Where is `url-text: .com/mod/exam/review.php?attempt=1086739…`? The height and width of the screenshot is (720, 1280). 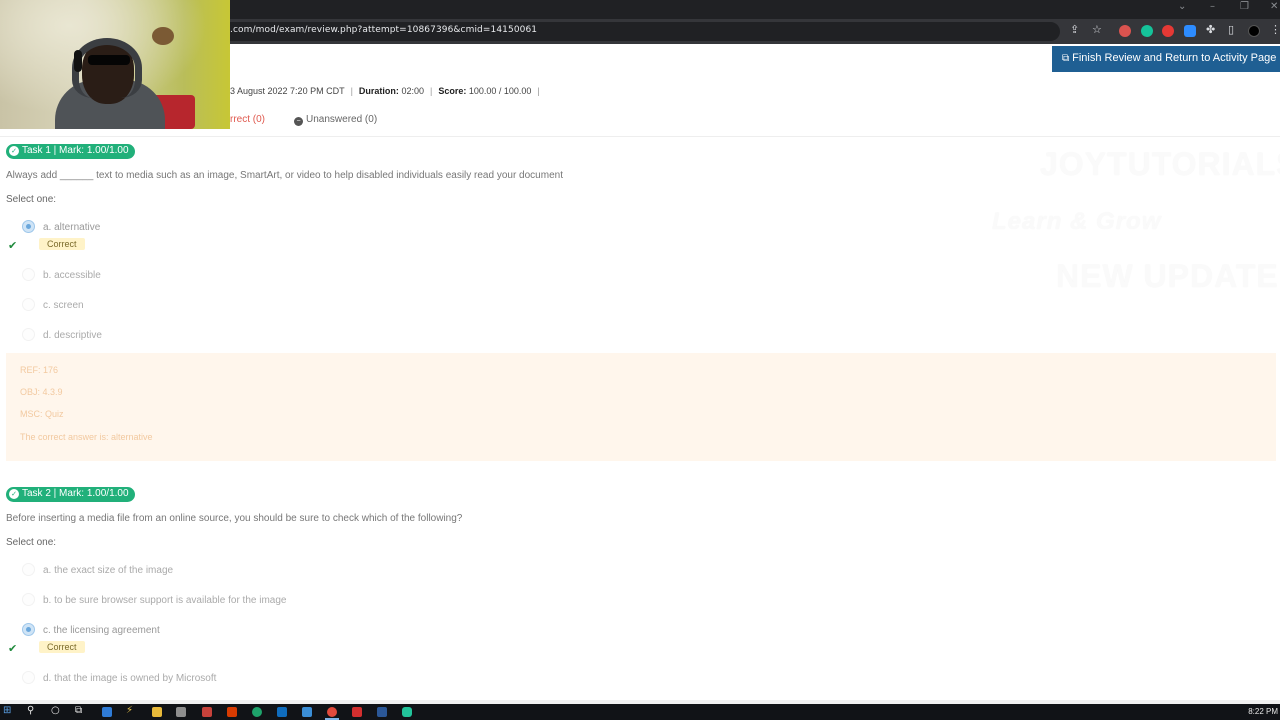
url-text: .com/mod/exam/review.php?attempt=1086739… is located at coordinates (383, 30).